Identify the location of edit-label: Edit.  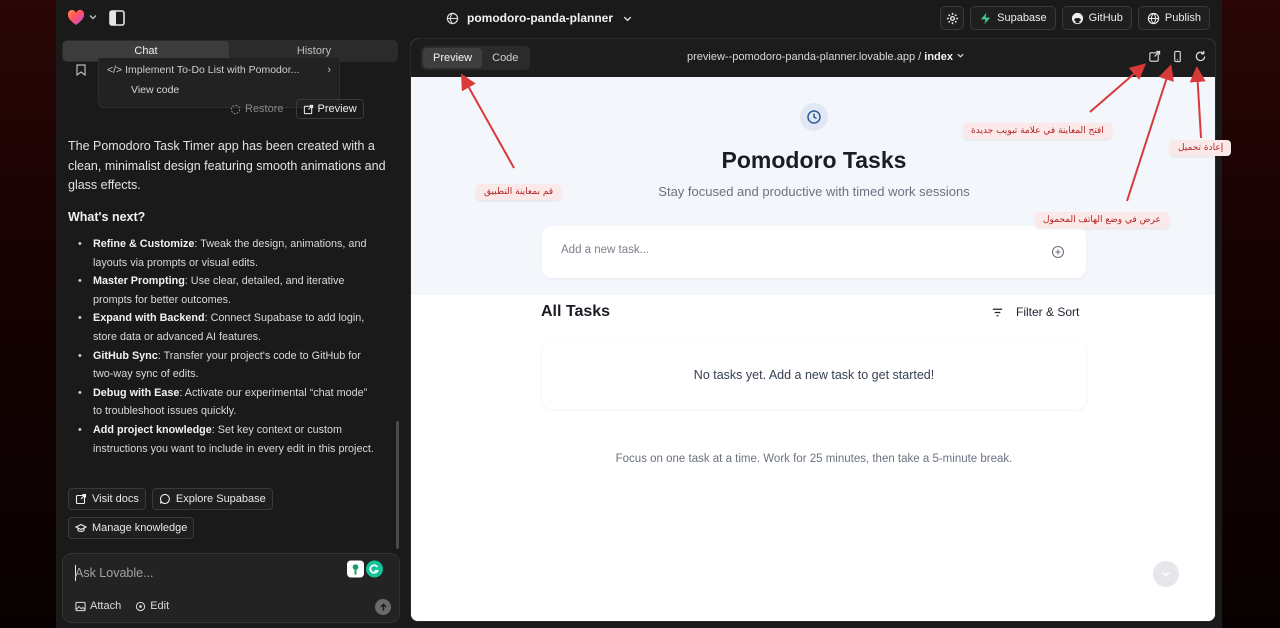
(160, 606).